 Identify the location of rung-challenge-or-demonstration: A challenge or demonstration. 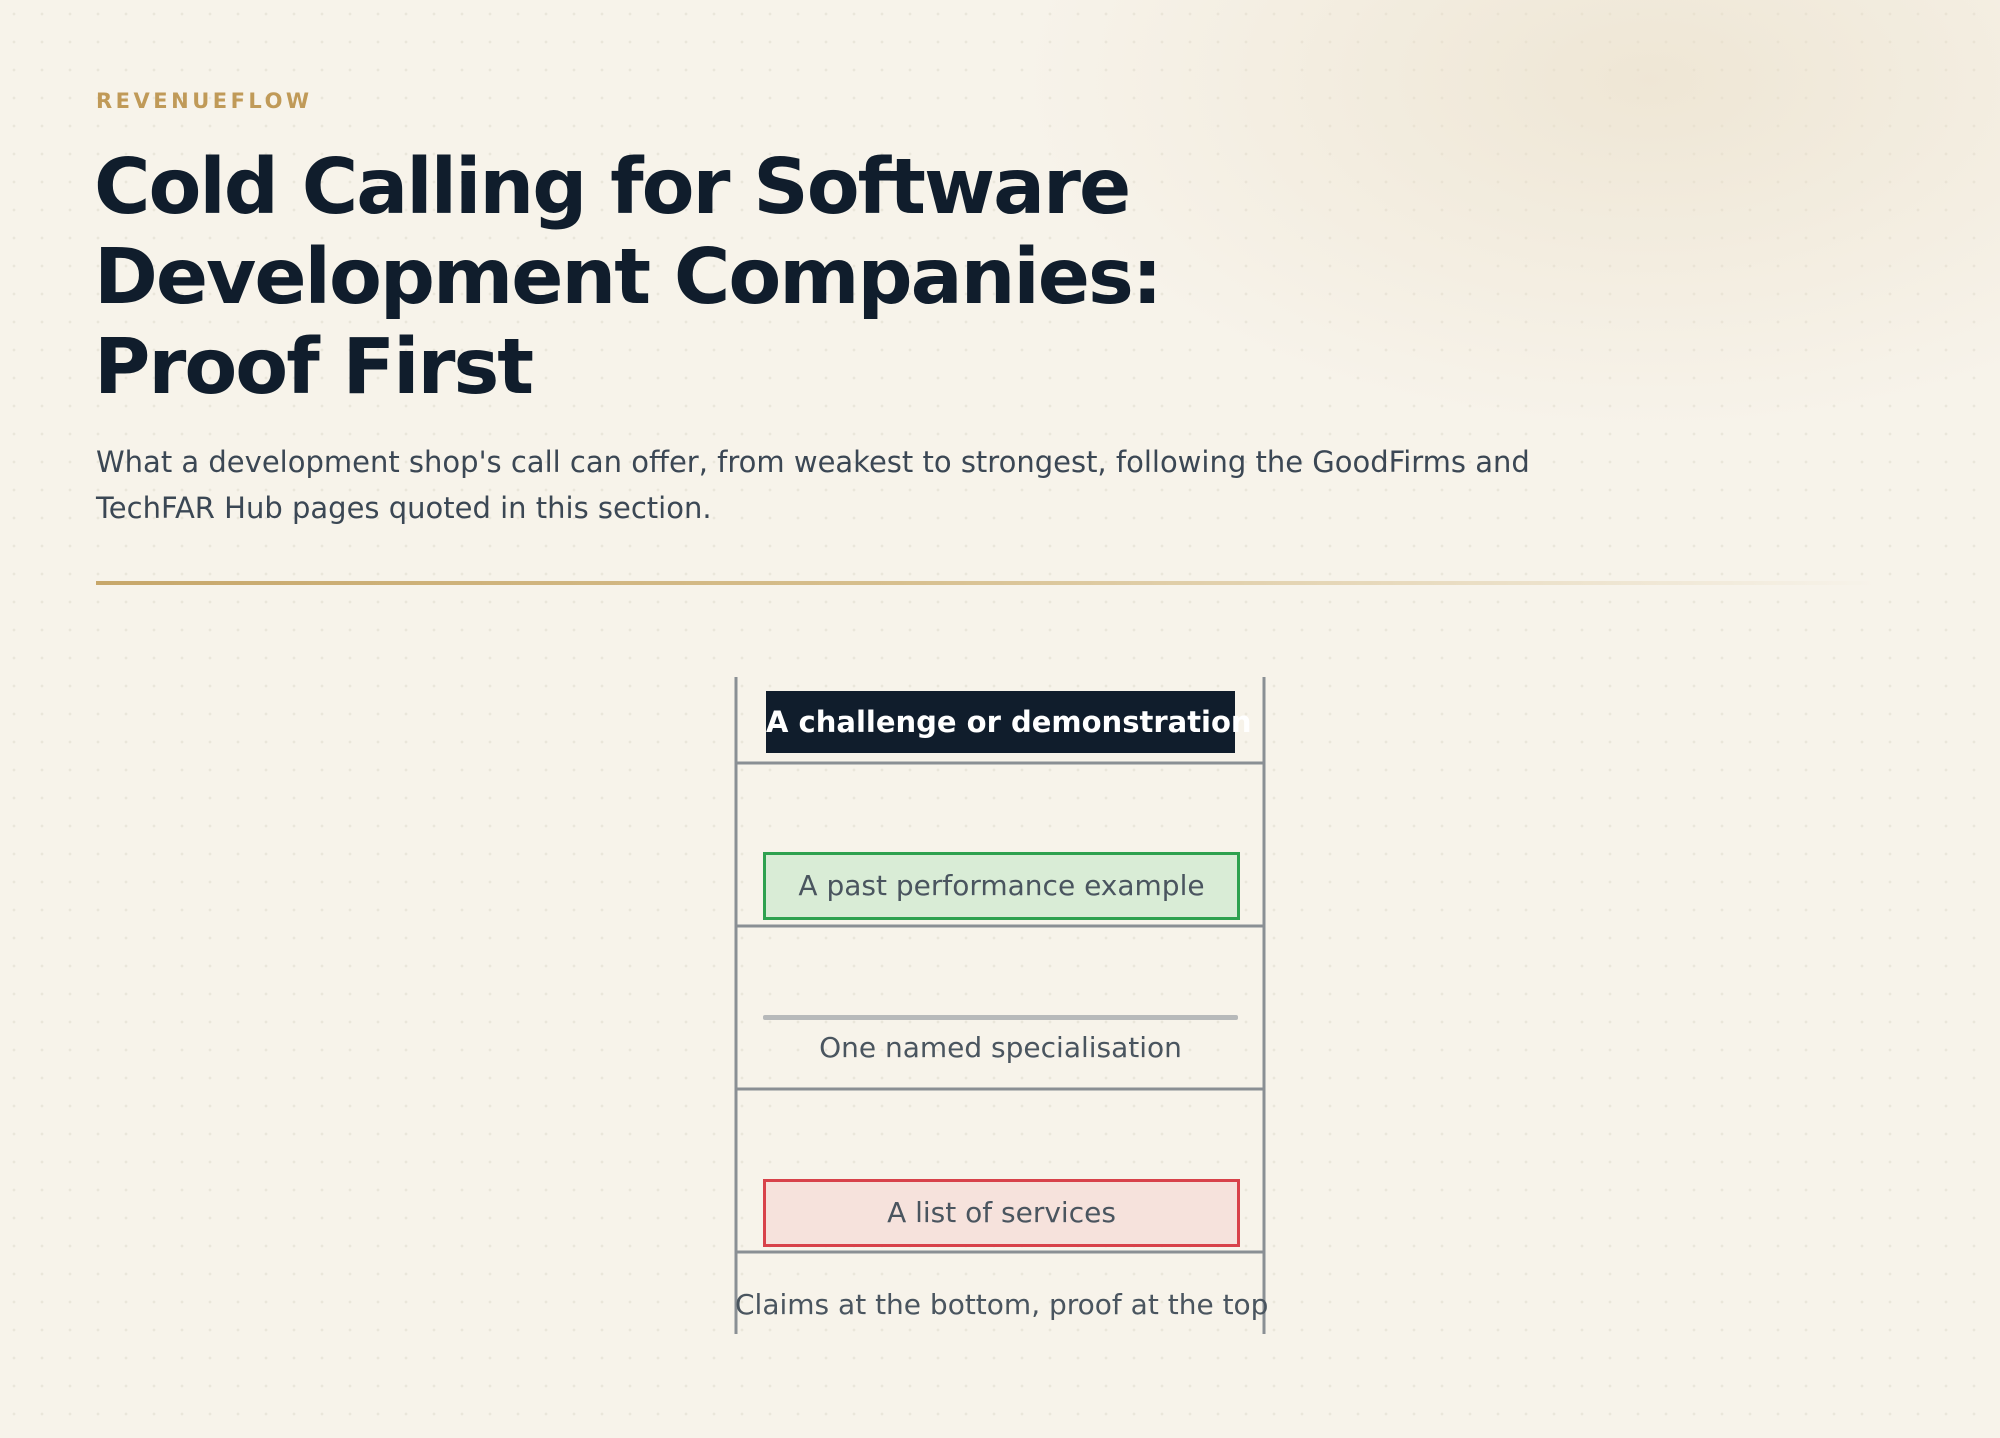
(1009, 722).